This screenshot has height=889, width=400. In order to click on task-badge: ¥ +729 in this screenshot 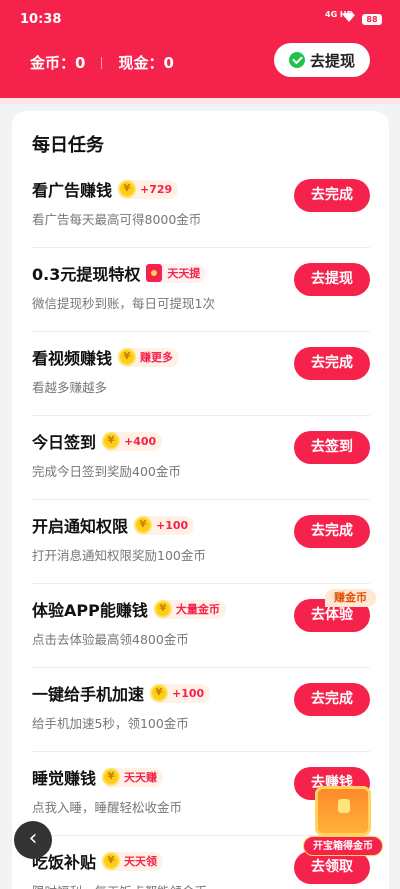, I will do `click(148, 189)`.